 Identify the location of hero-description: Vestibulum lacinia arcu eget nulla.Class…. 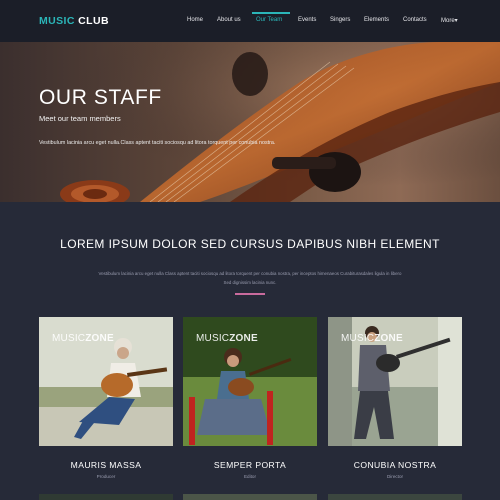
(157, 143).